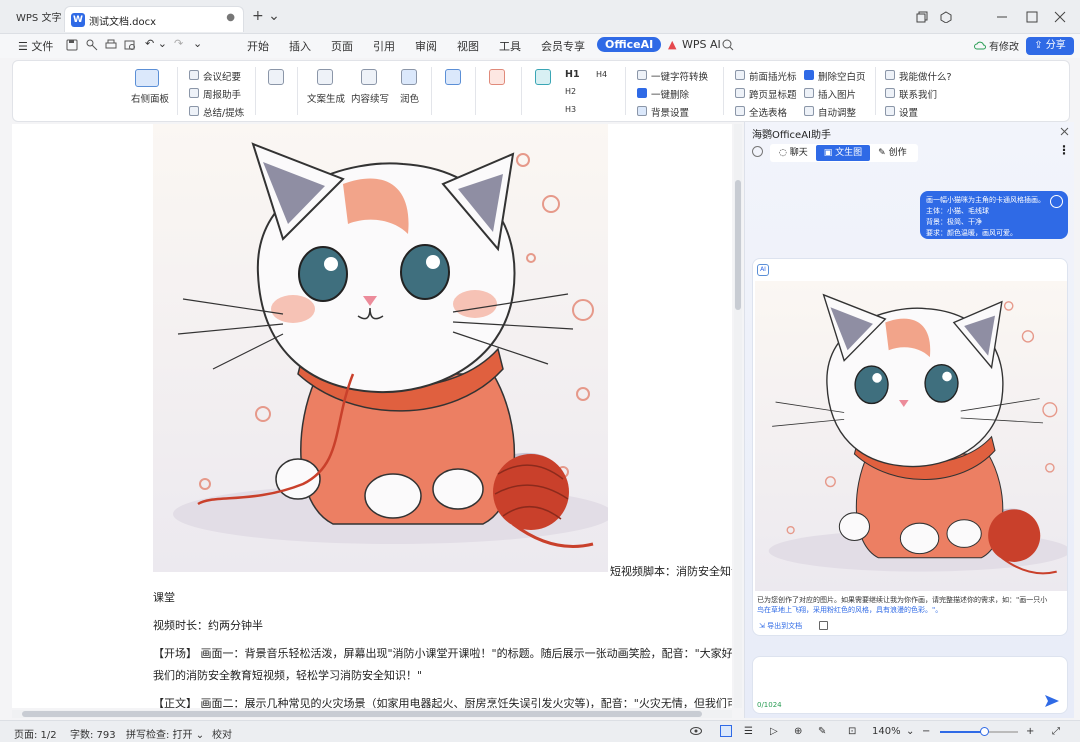  What do you see at coordinates (1032, 17) in the screenshot?
I see `maximize-icon` at bounding box center [1032, 17].